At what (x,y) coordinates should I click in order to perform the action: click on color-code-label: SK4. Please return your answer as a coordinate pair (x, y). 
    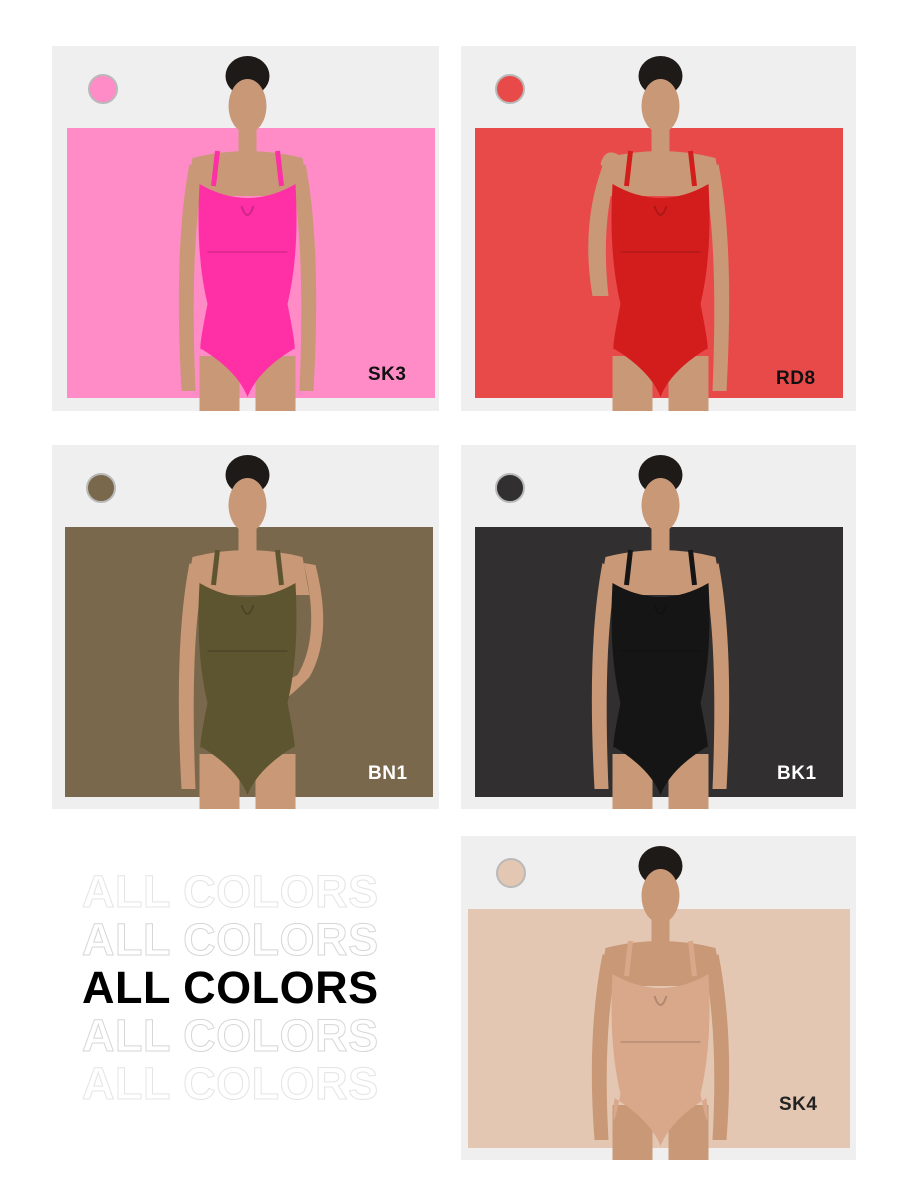
    Looking at the image, I should click on (798, 1104).